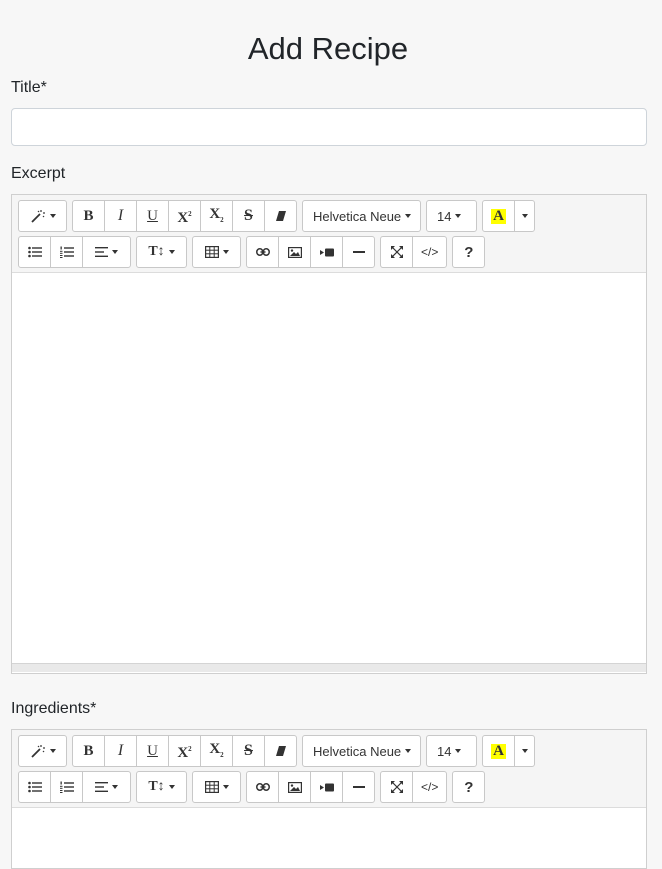  I want to click on ingredients-editable-area, so click(329, 838).